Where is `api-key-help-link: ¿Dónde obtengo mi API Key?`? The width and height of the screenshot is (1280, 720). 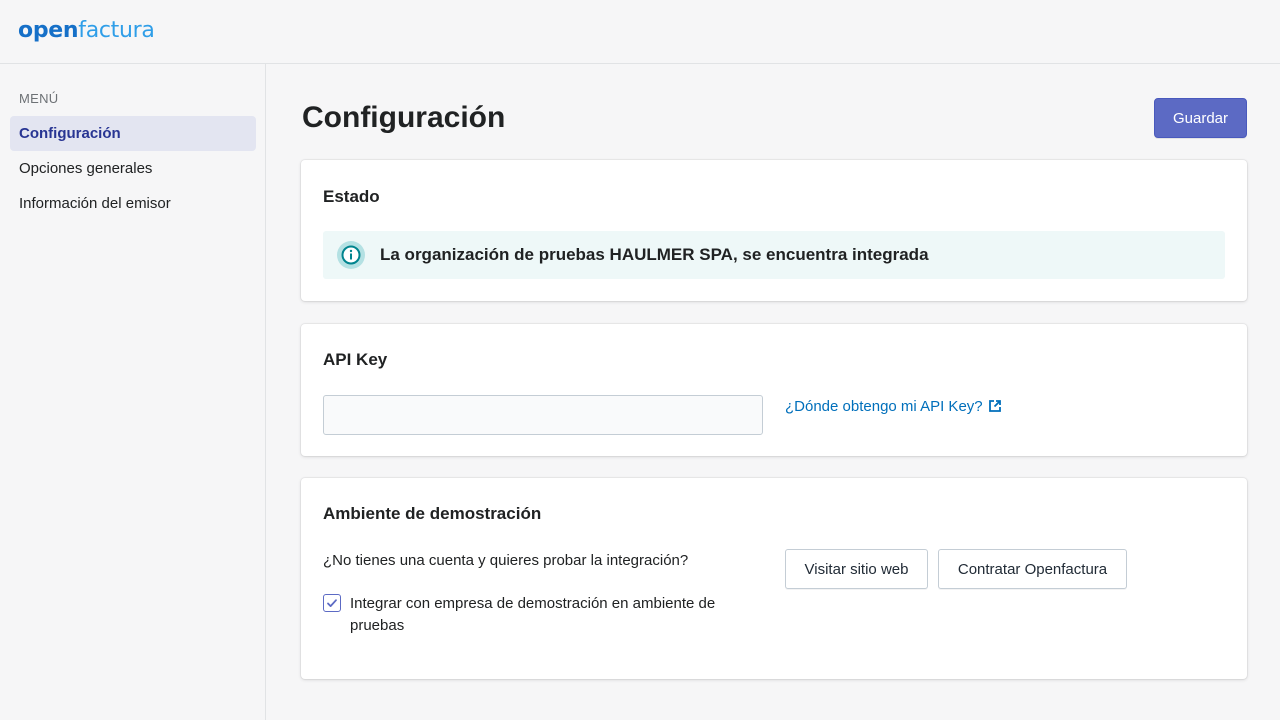
api-key-help-link: ¿Dónde obtengo mi API Key? is located at coordinates (893, 406).